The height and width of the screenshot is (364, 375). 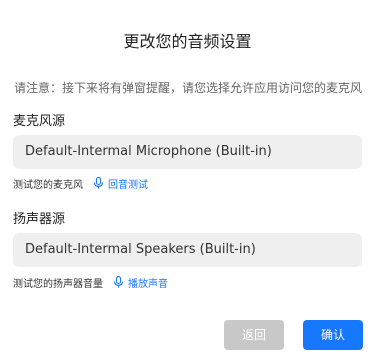 I want to click on speaker-section-label: 扬声器源, so click(x=39, y=219).